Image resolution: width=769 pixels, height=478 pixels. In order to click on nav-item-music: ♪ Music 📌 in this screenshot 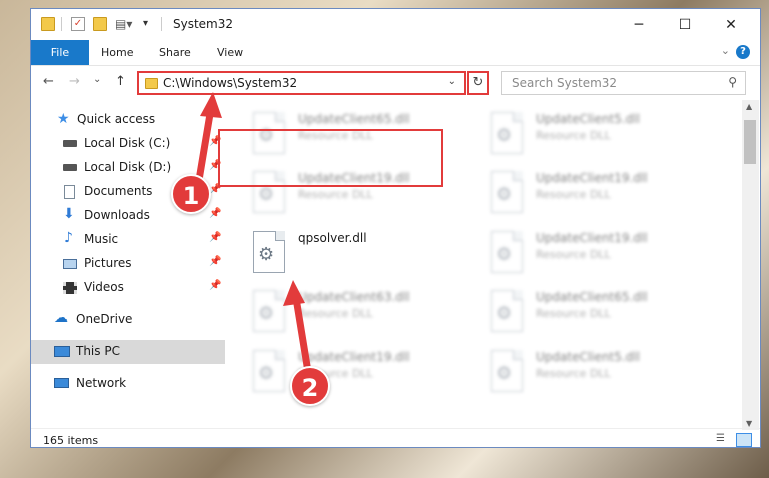, I will do `click(128, 240)`.